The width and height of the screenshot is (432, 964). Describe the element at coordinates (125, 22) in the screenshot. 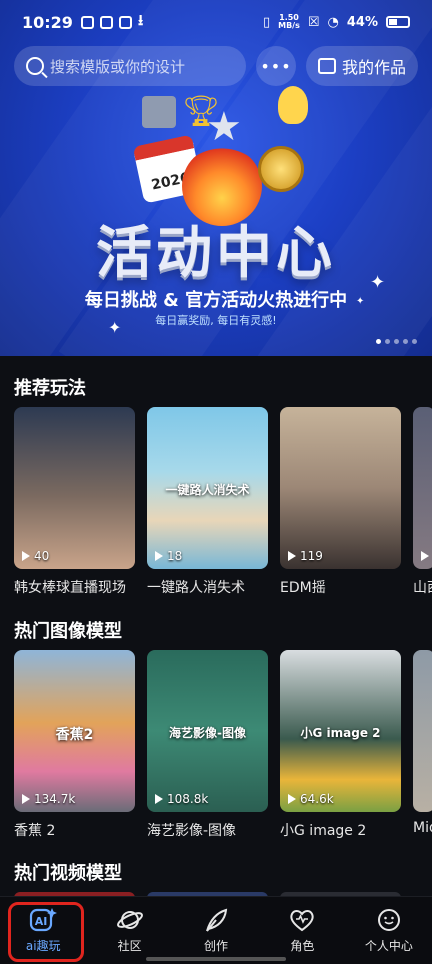

I see `shield-icon` at that location.